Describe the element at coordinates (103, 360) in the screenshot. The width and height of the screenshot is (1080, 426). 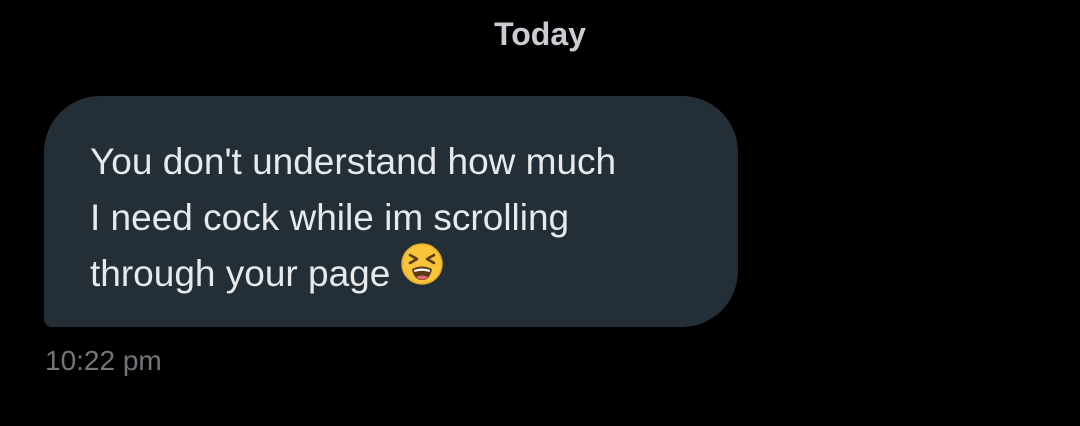
I see `message-timestamp: 10:22 pm` at that location.